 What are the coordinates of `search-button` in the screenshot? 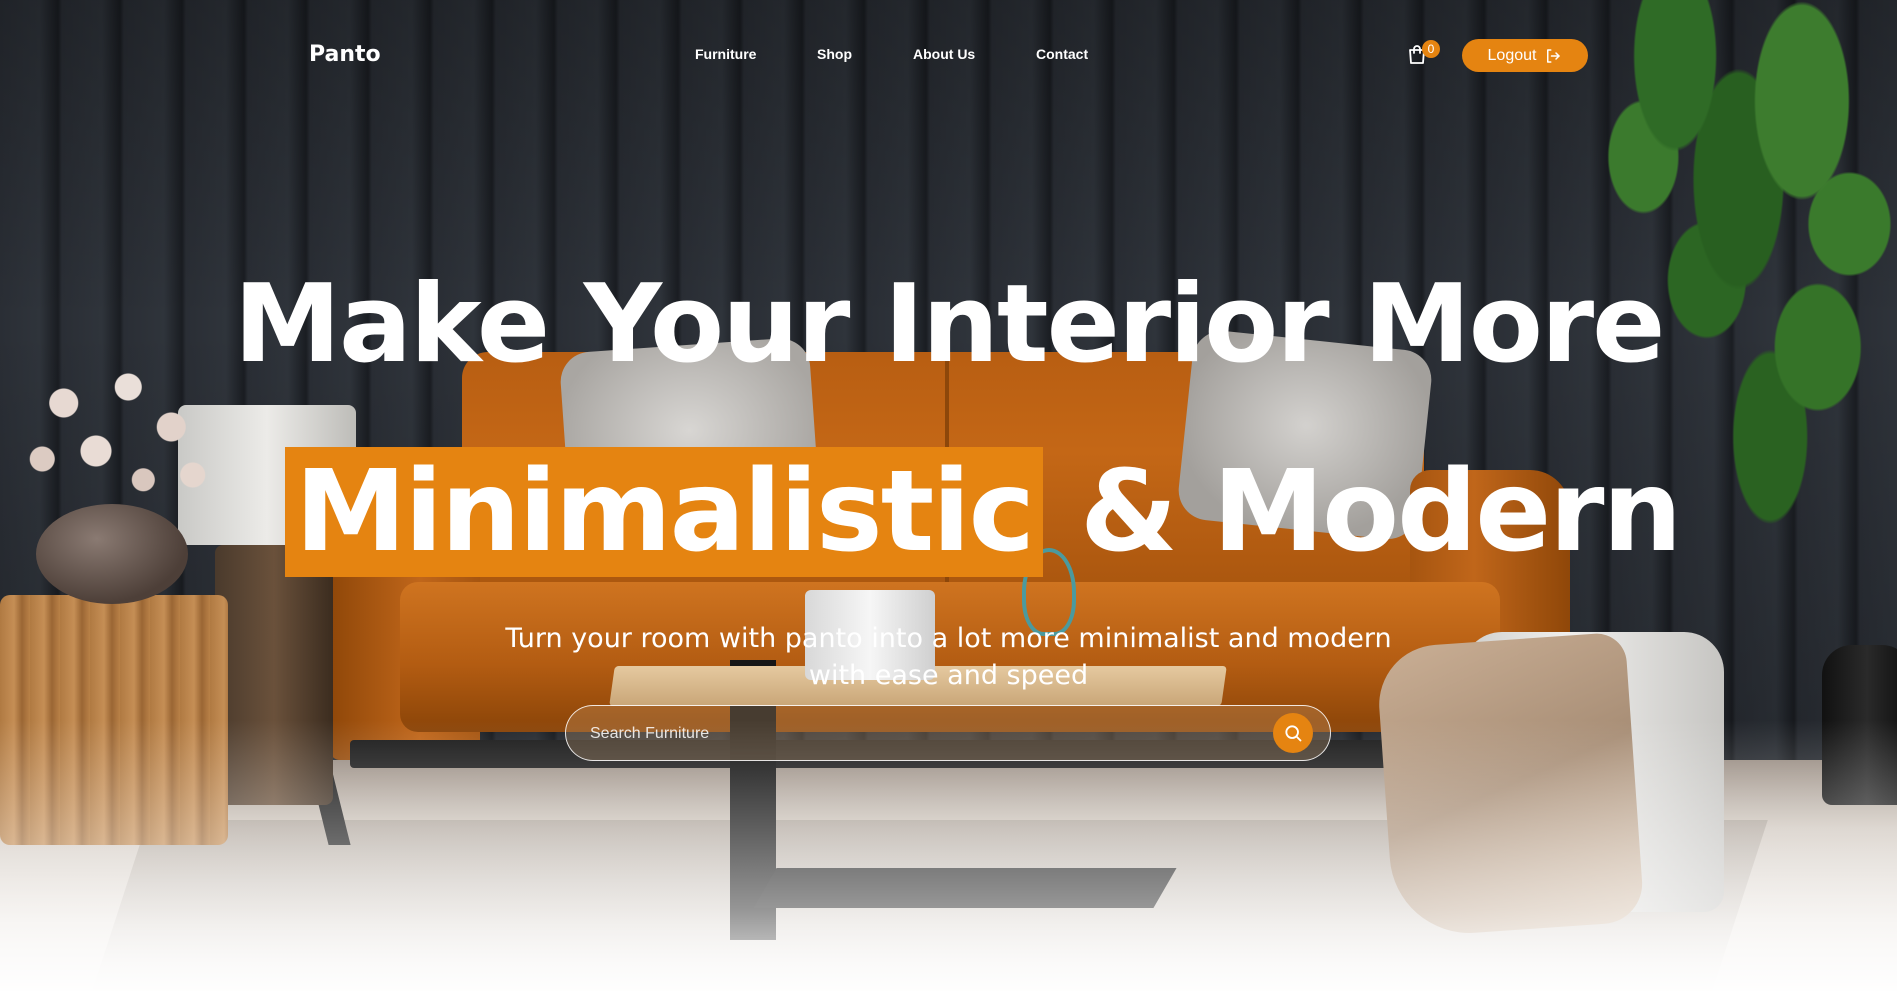 It's located at (1293, 733).